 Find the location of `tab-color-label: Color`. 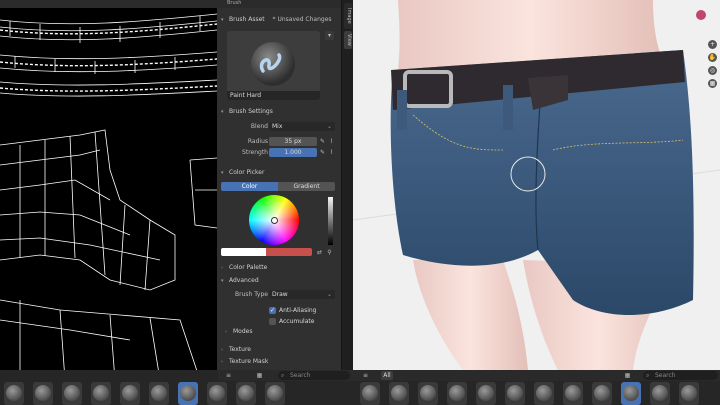

tab-color-label: Color is located at coordinates (249, 186).